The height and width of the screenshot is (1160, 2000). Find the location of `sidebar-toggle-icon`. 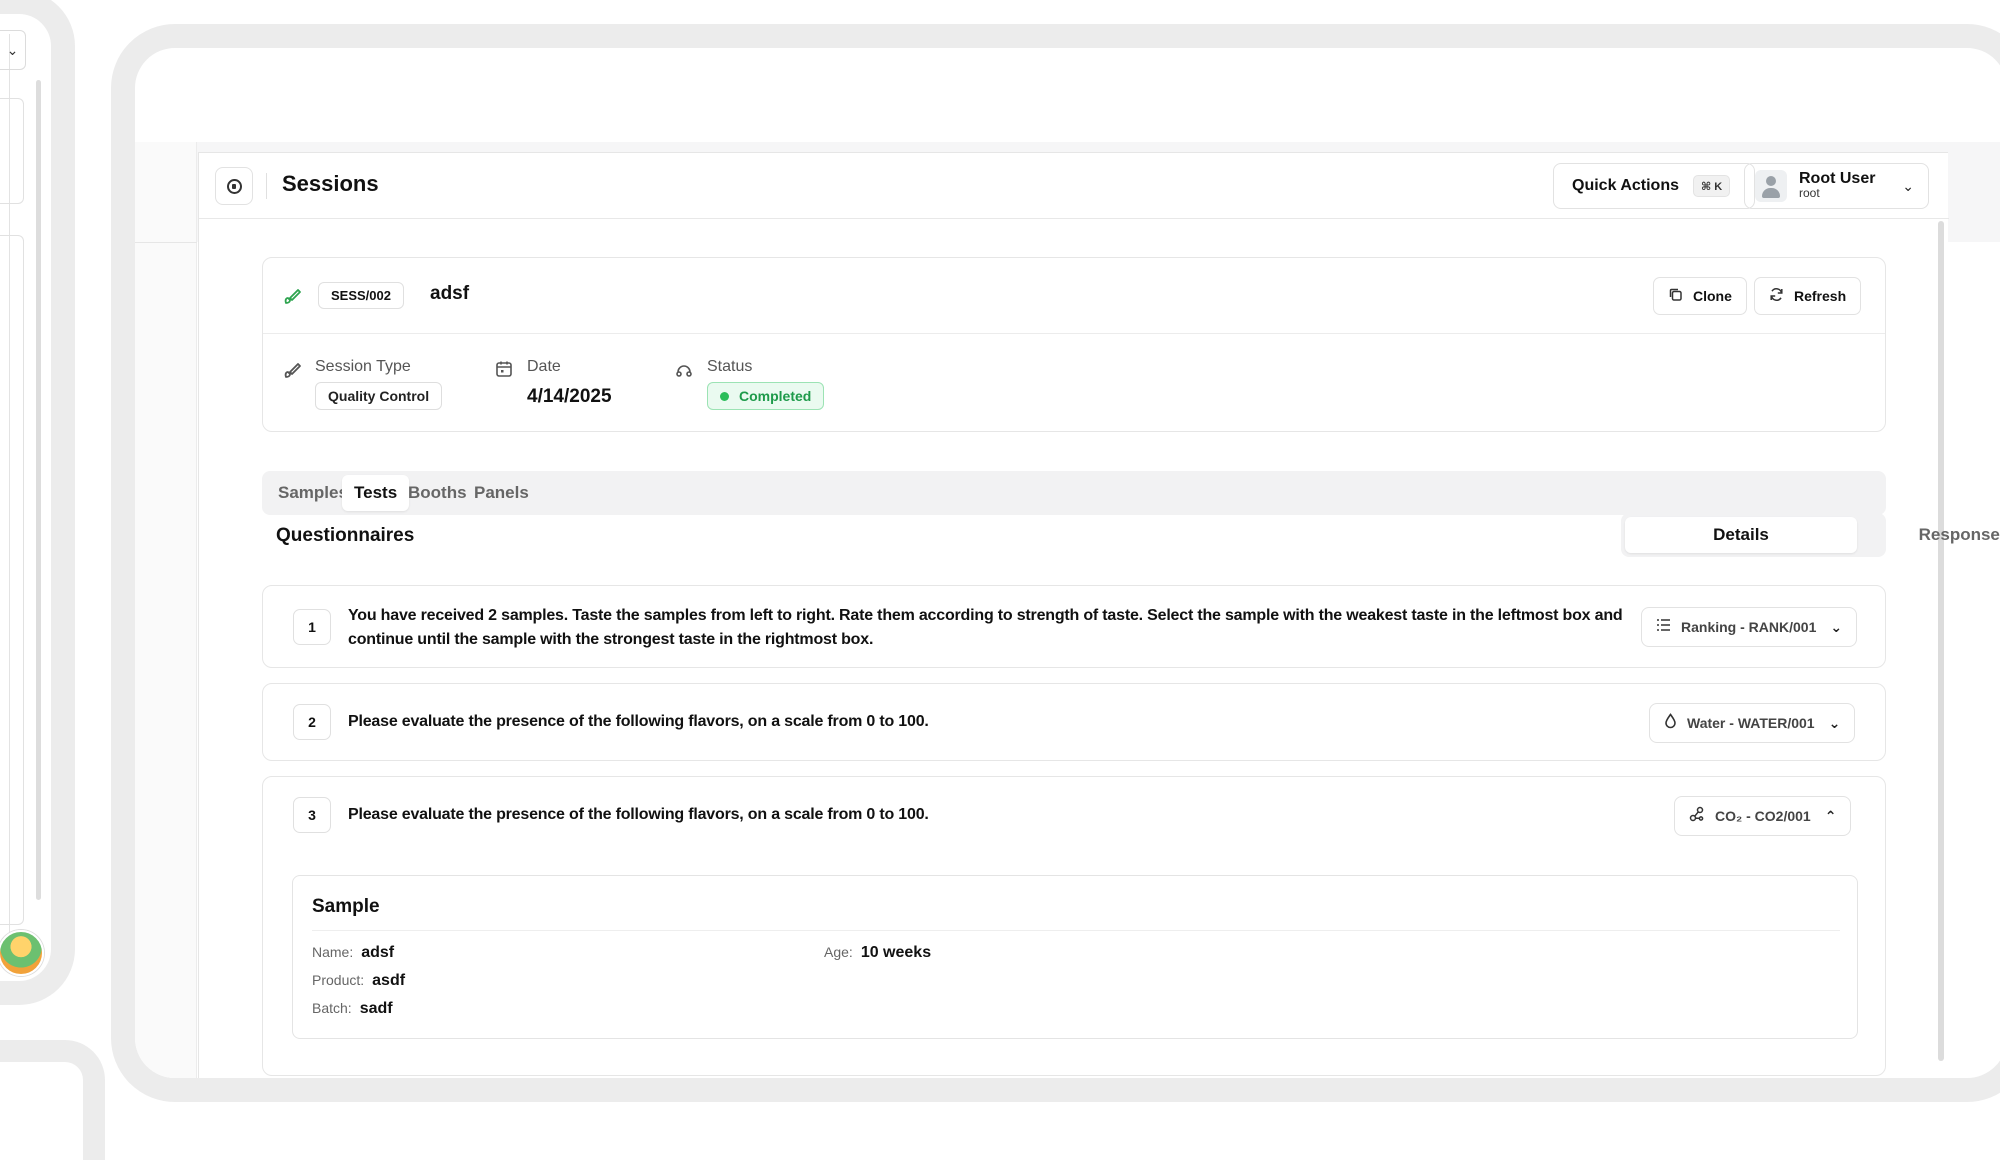

sidebar-toggle-icon is located at coordinates (234, 186).